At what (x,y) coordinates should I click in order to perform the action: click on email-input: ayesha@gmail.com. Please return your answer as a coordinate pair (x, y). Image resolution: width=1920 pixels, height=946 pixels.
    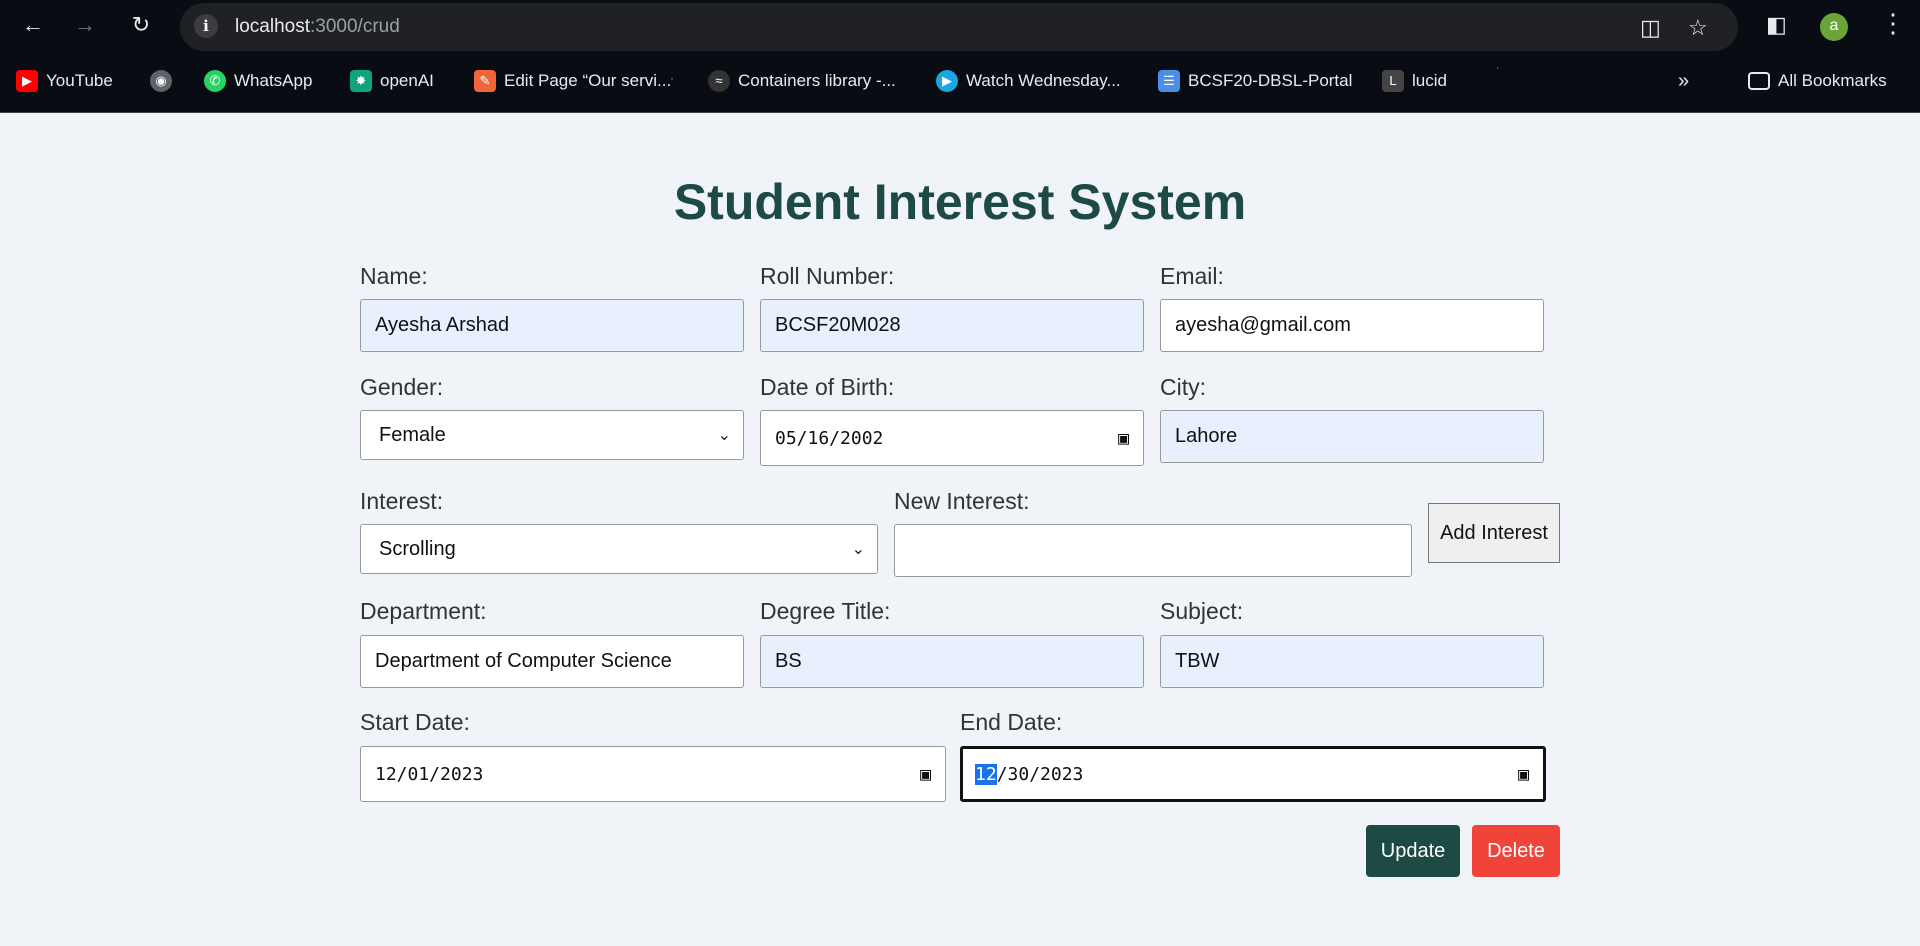
    Looking at the image, I should click on (1352, 325).